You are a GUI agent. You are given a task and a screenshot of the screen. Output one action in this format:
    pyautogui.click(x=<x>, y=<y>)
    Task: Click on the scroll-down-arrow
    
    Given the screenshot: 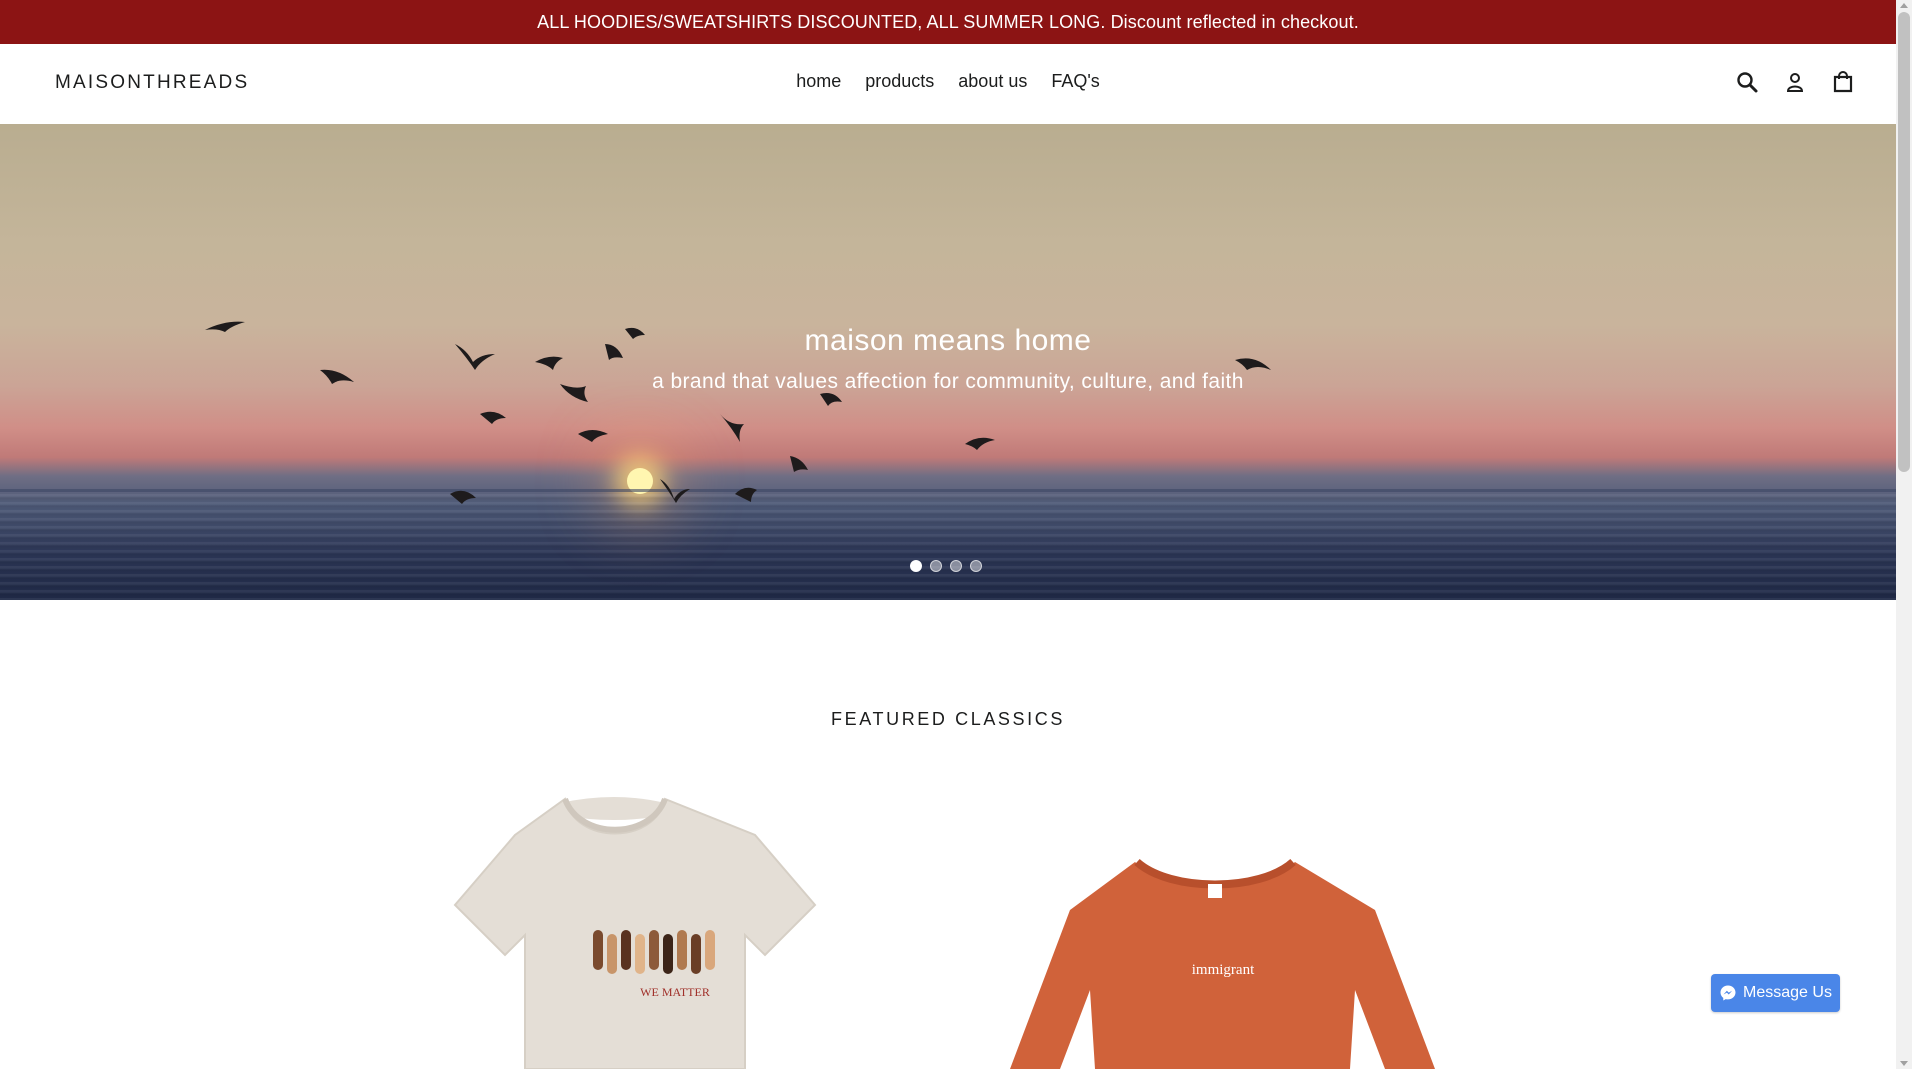 What is the action you would take?
    pyautogui.click(x=1904, y=1063)
    